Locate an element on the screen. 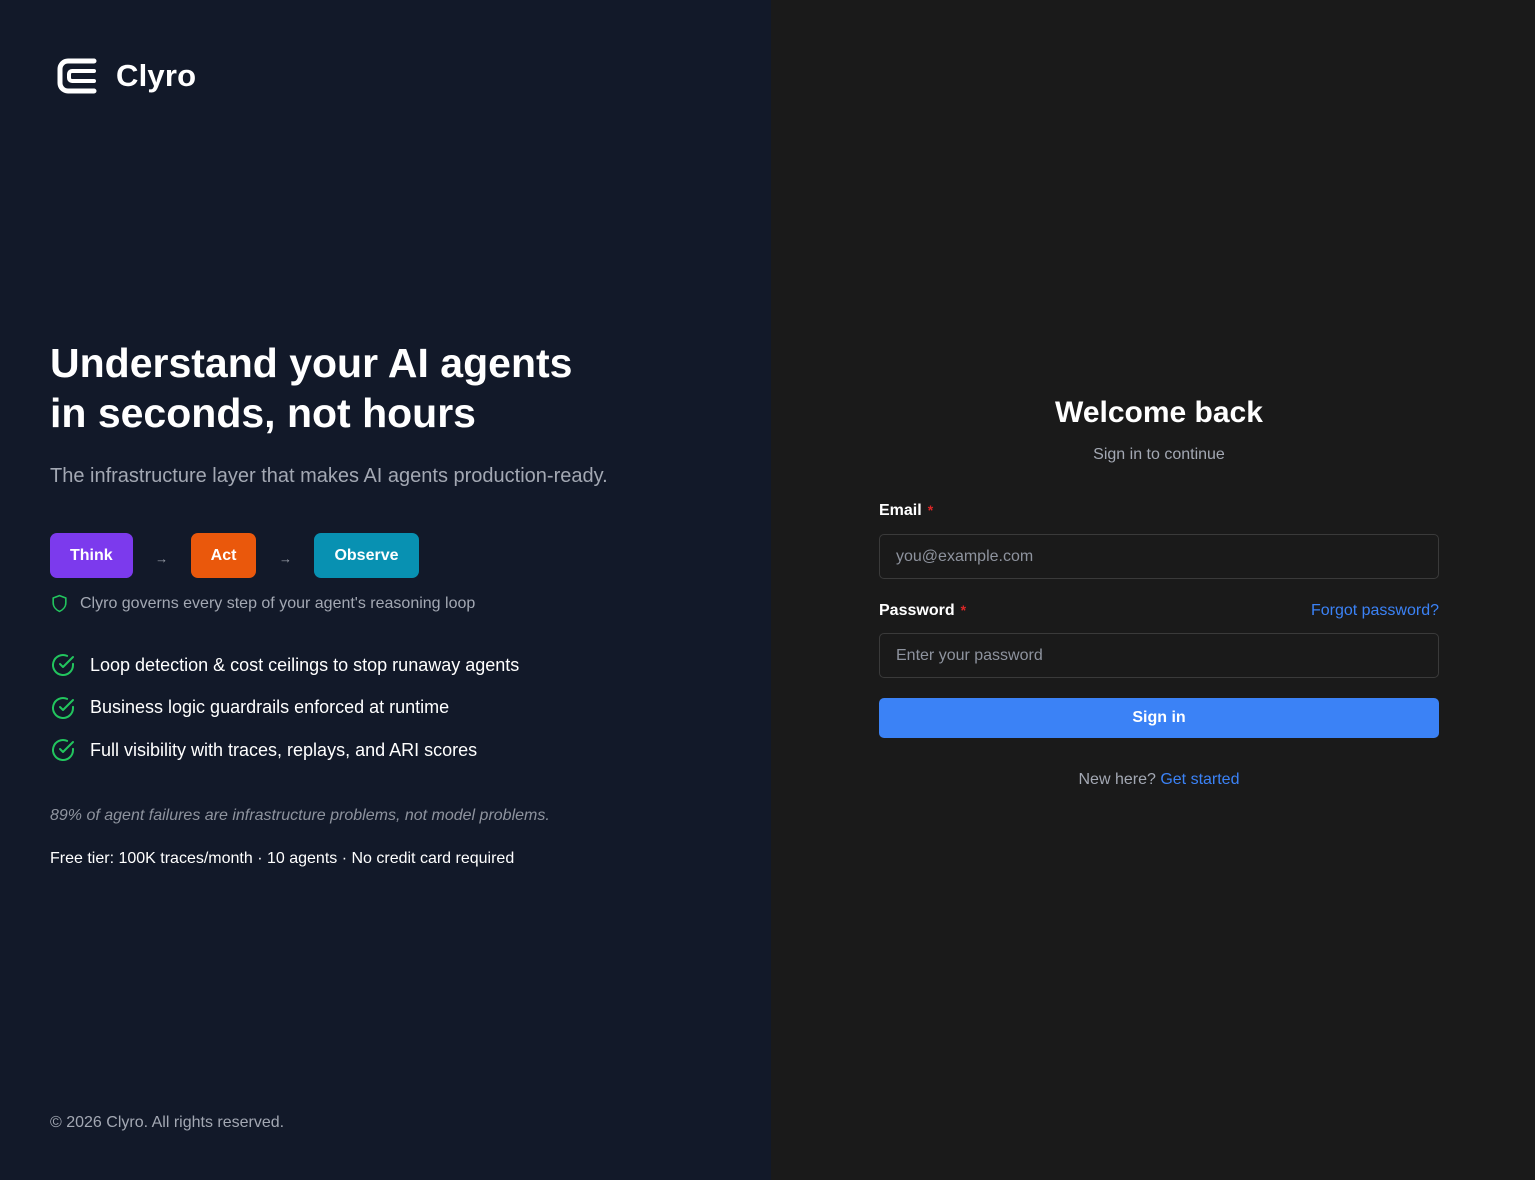 This screenshot has height=1180, width=1535. email-label: Email * is located at coordinates (906, 511).